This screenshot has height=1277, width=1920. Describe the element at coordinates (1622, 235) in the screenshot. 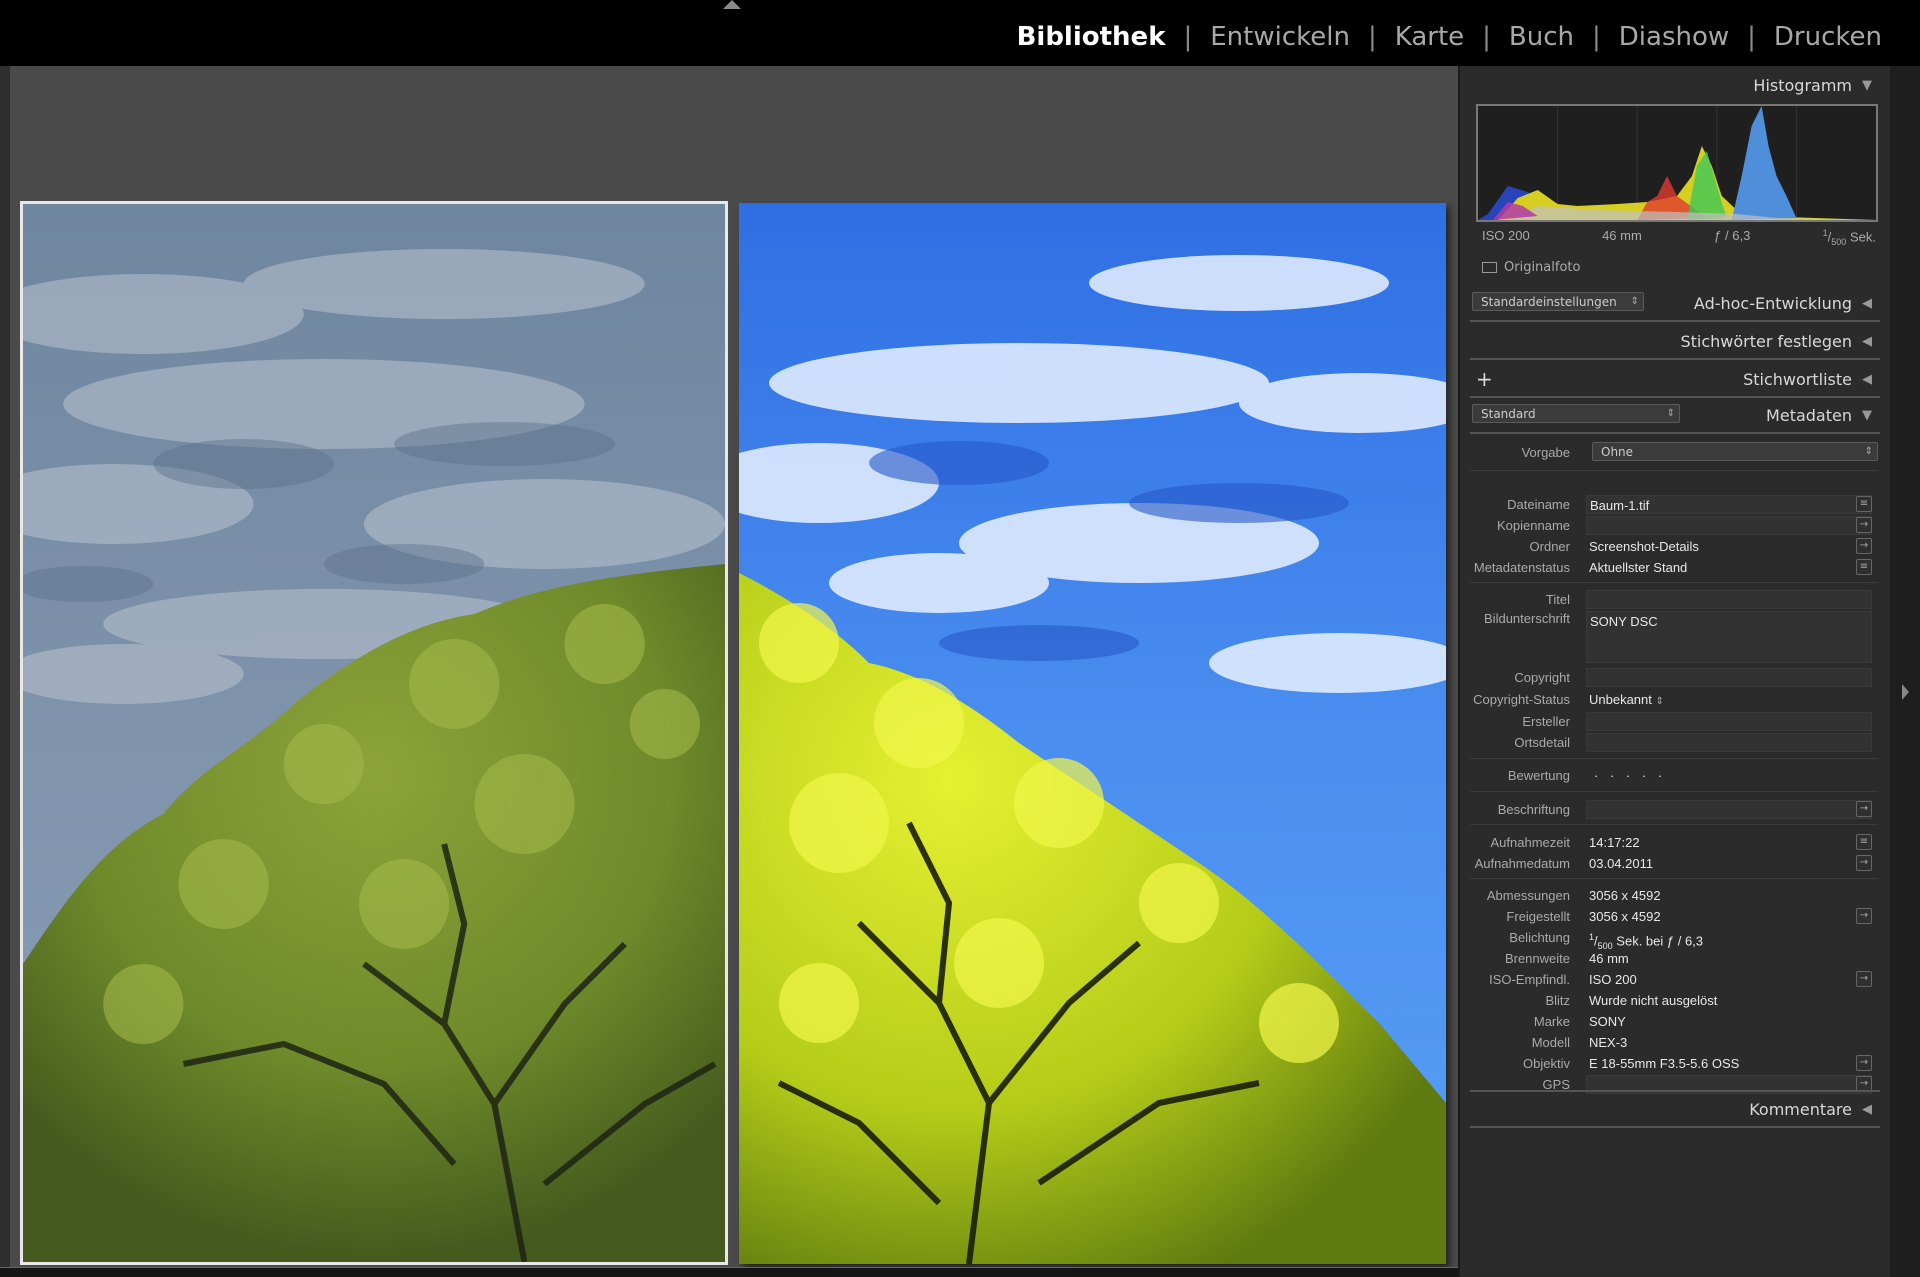

I see `histogram-focal: 46 mm` at that location.